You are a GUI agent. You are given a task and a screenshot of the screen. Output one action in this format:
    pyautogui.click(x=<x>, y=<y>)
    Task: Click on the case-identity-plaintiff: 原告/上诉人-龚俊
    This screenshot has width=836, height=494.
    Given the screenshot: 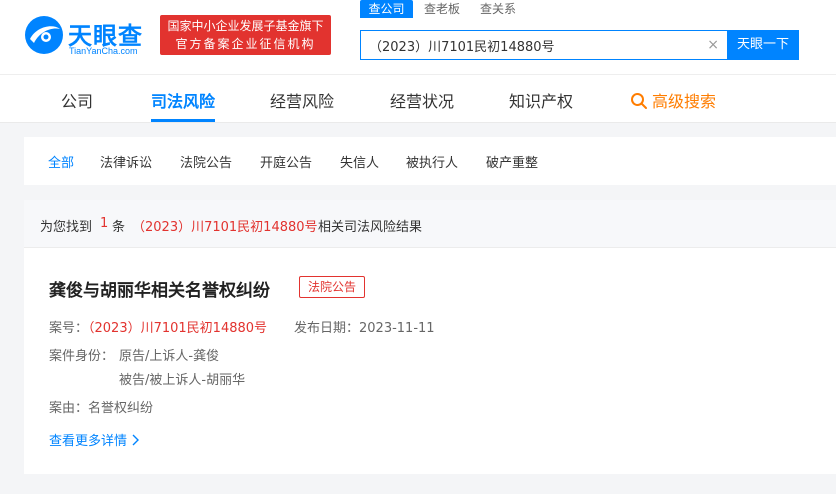 What is the action you would take?
    pyautogui.click(x=169, y=356)
    